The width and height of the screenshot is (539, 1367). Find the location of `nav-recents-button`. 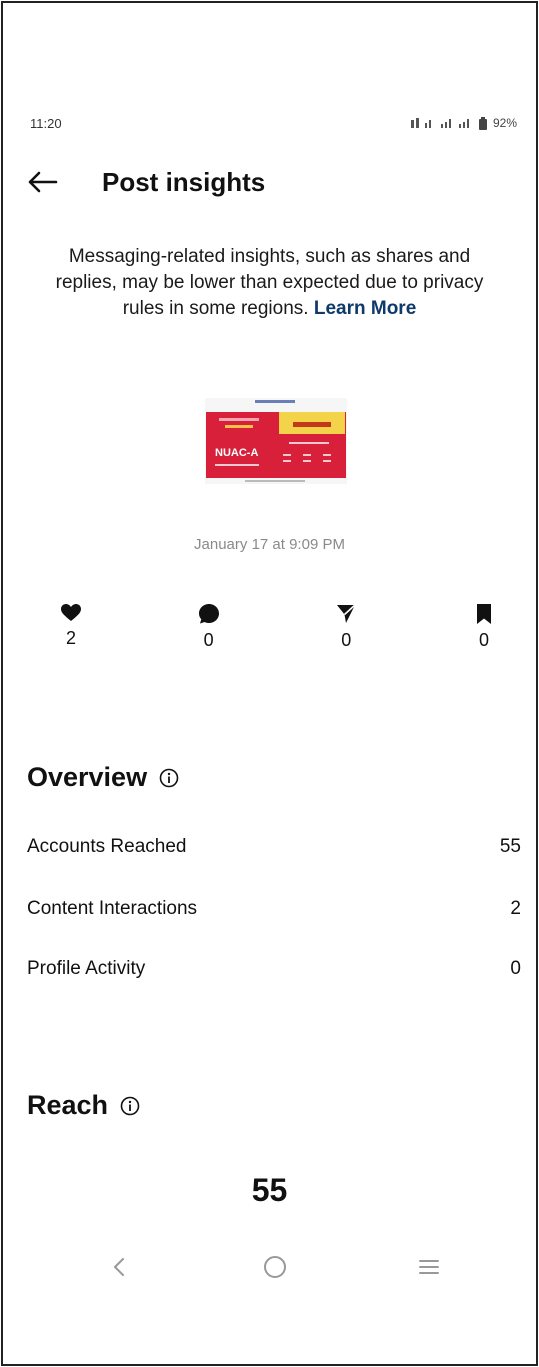

nav-recents-button is located at coordinates (429, 1267).